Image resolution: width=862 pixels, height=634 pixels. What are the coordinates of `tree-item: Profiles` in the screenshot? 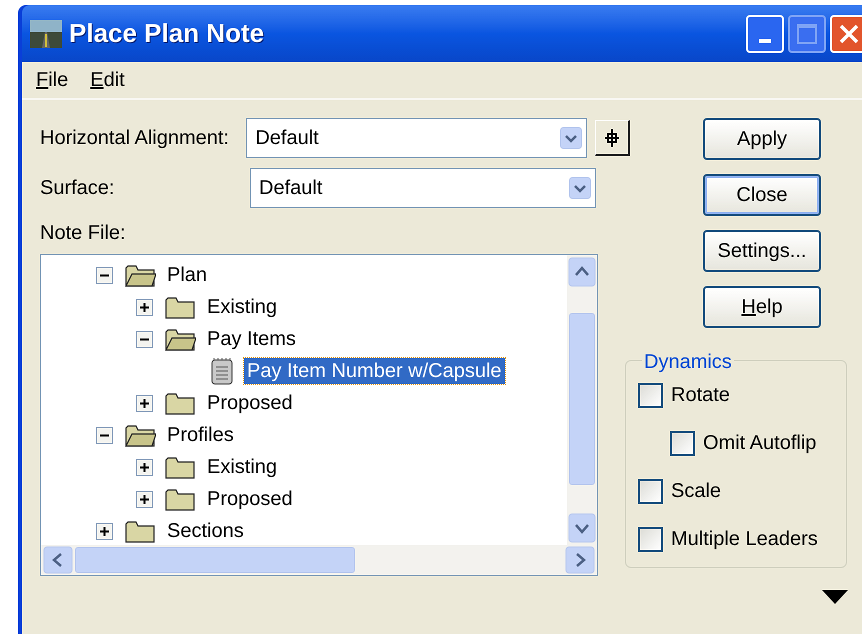 It's located at (200, 435).